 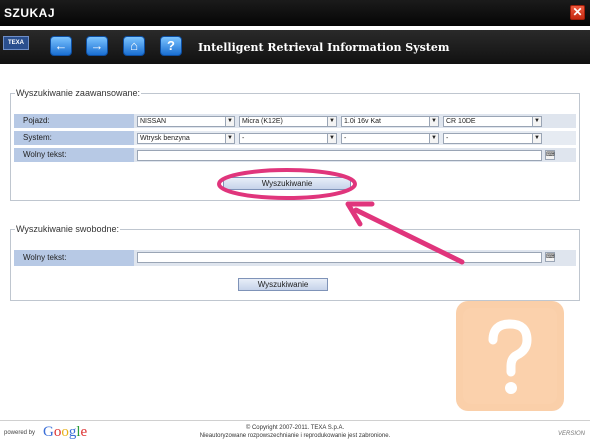 I want to click on free-text-row: Wolny tekst: ⌨, so click(x=295, y=155).